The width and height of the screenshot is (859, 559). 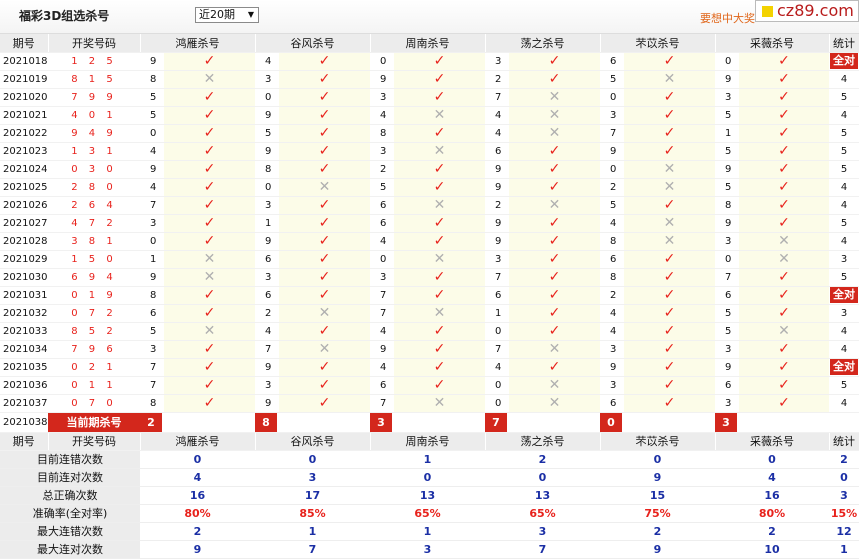 I want to click on table-row: 2021019 8 1 5 8 ✕ 3 ✓ 9 ✓ 2 ✓ 5 ✕ 9 ✓ 4, so click(x=429, y=79).